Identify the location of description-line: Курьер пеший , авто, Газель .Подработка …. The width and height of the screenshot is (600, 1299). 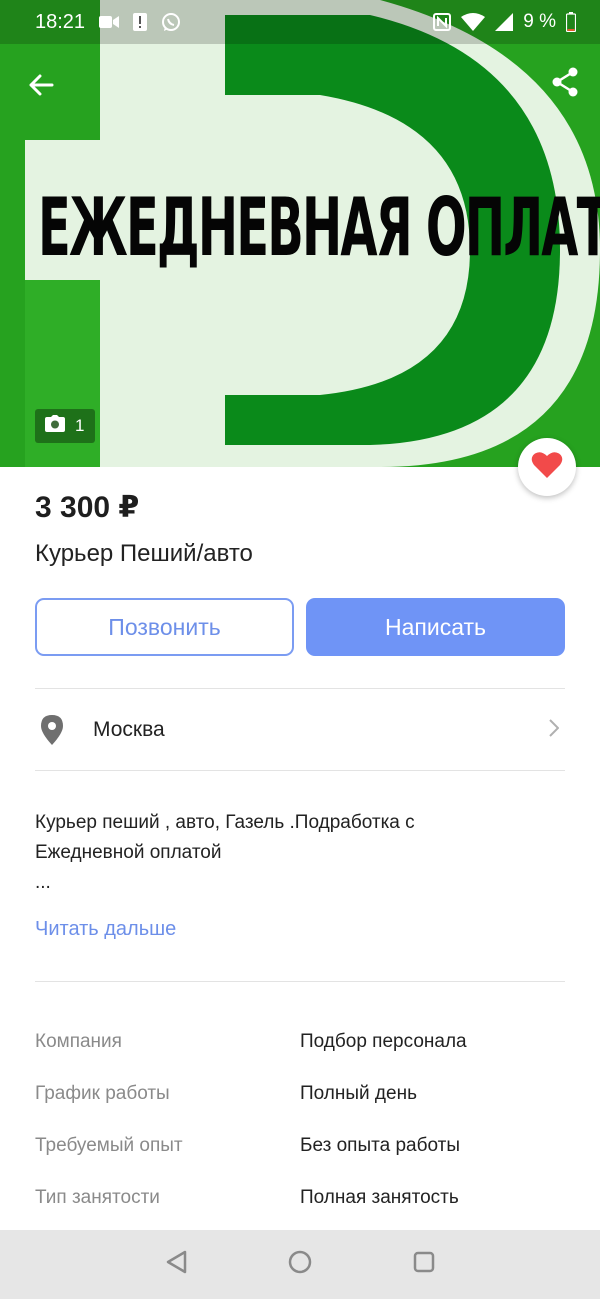
(225, 822).